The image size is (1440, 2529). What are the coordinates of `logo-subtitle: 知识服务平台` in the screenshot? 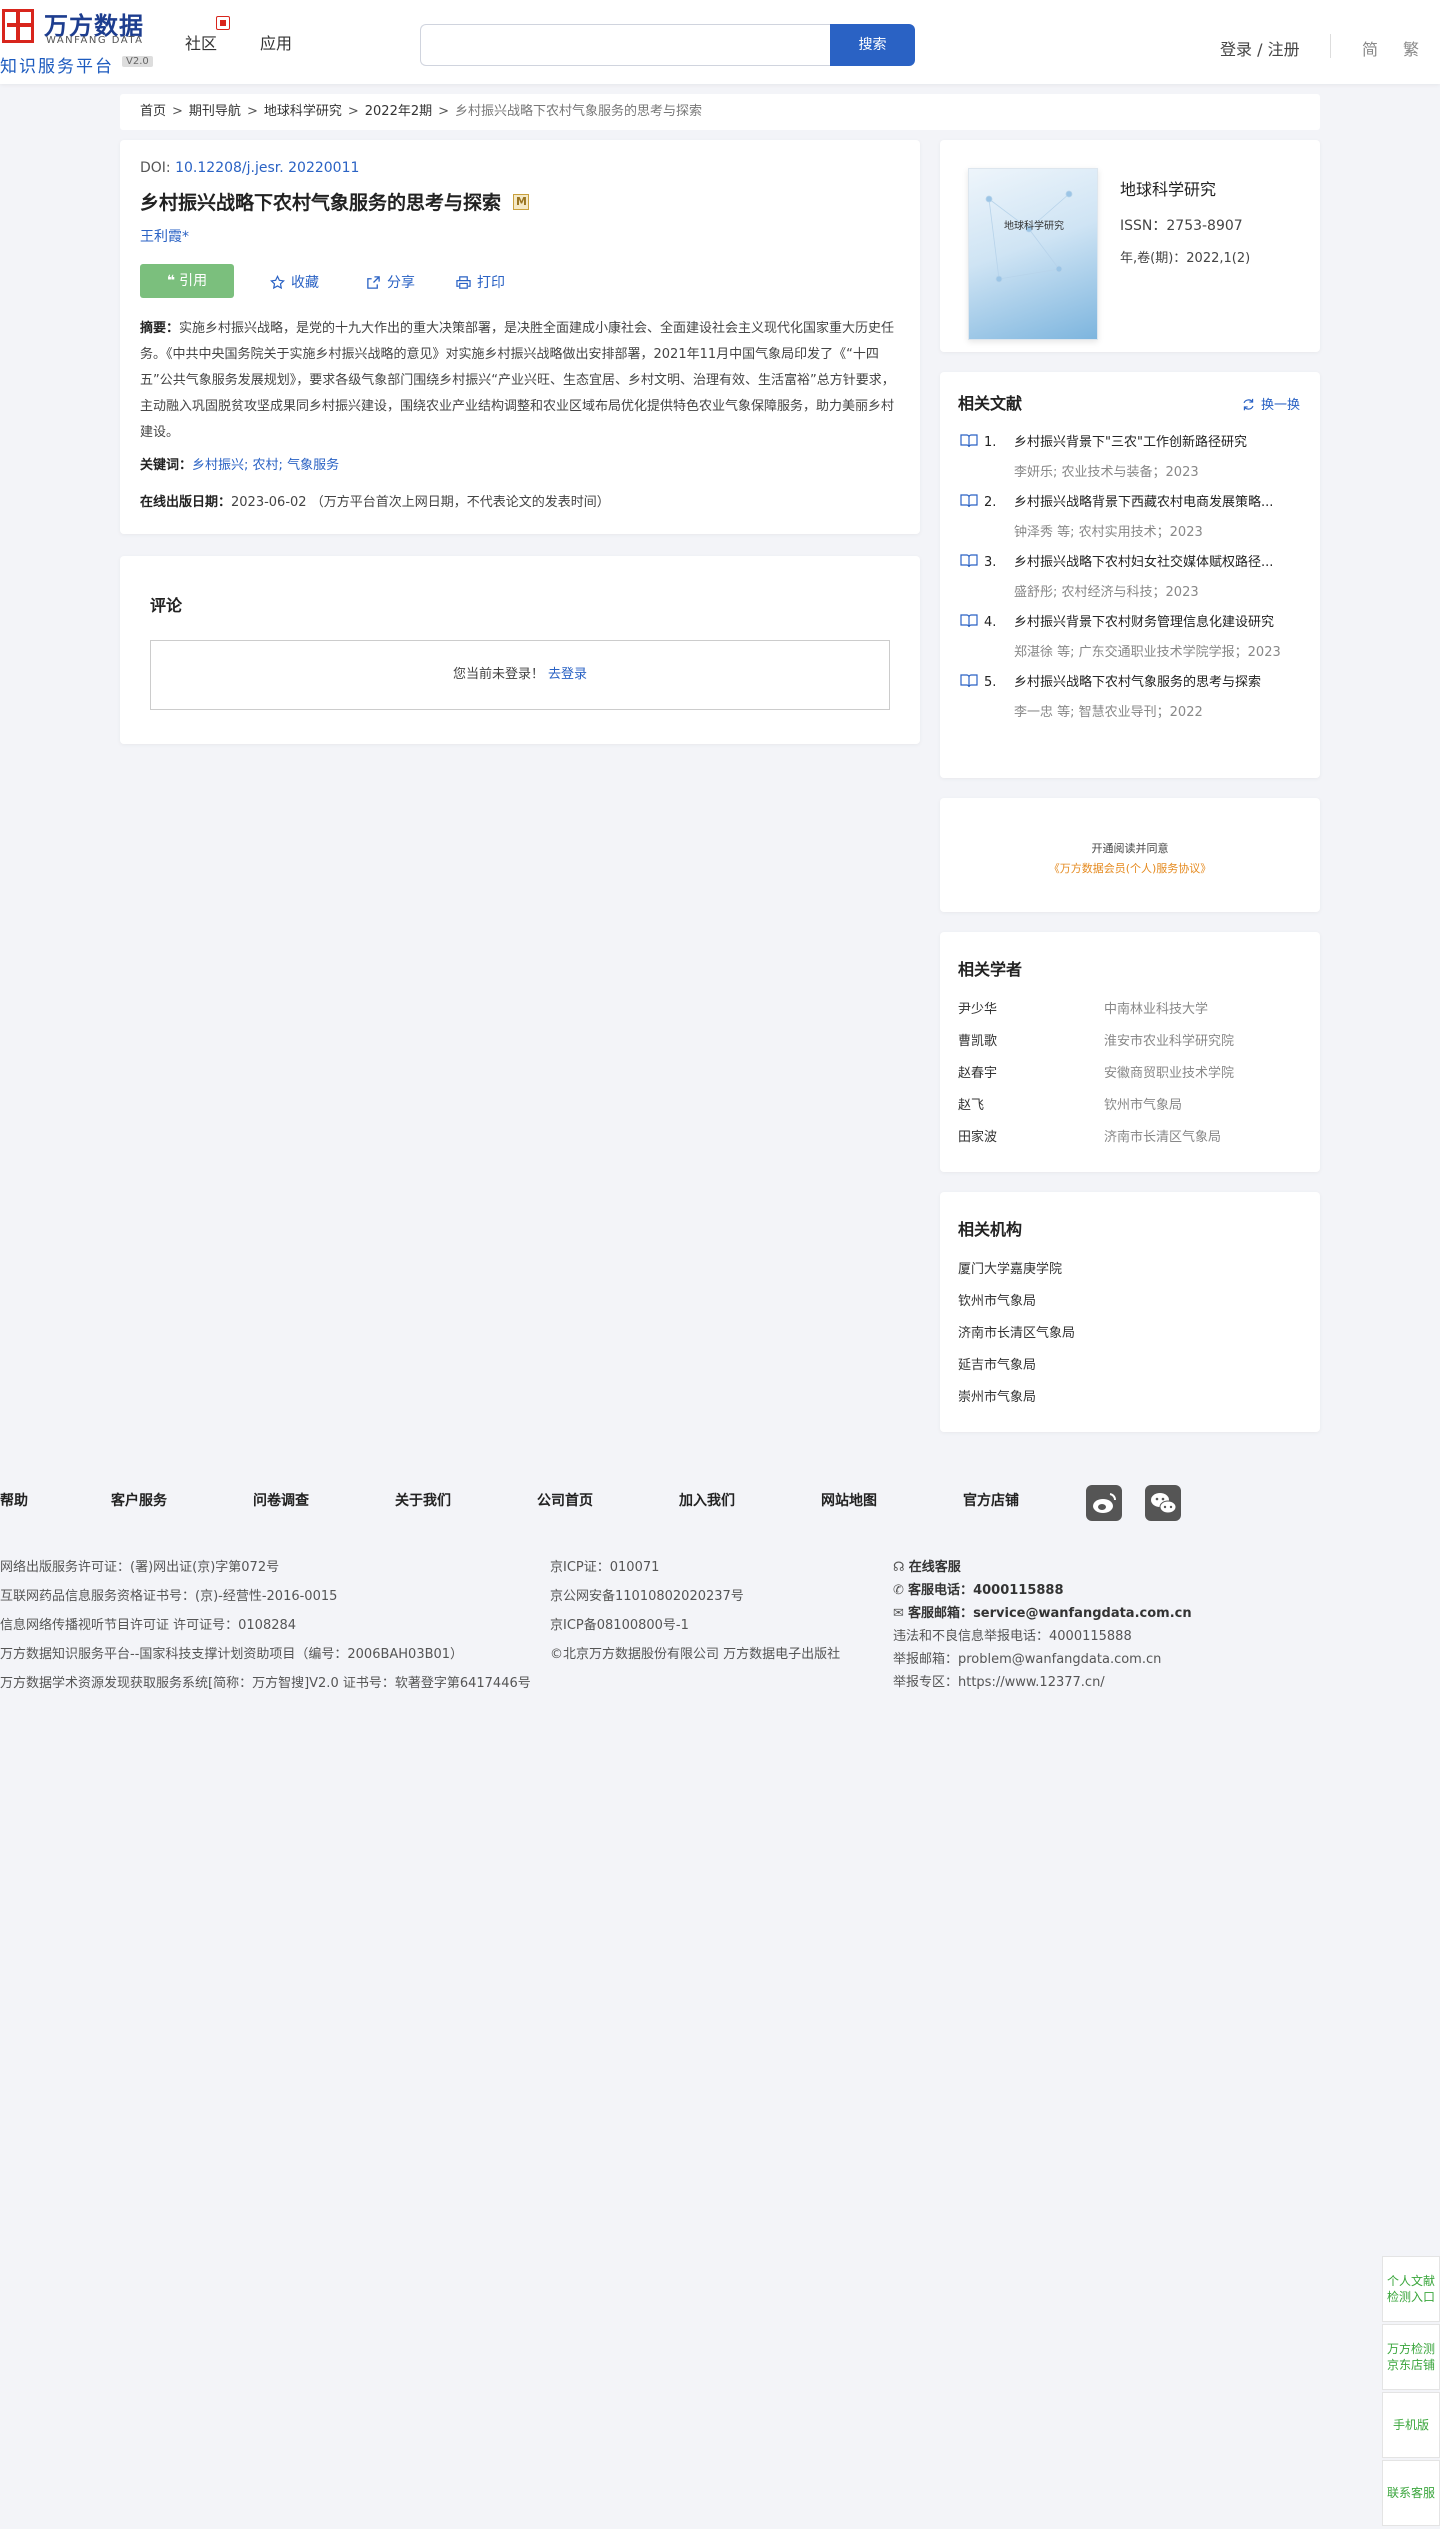 It's located at (57, 67).